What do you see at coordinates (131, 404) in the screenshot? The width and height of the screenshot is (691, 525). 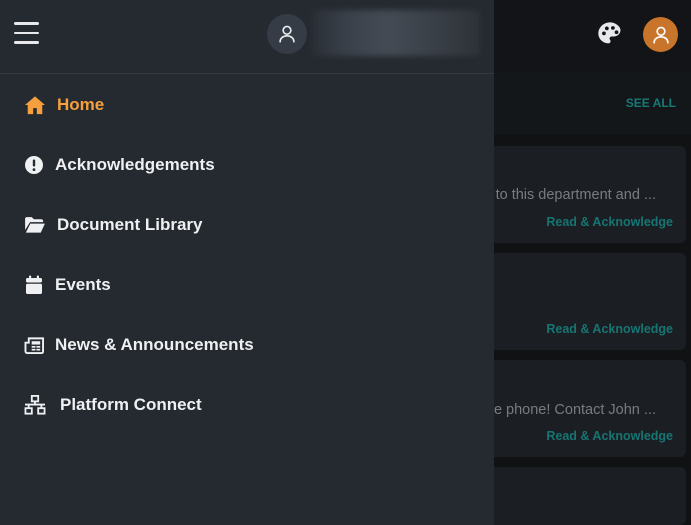 I see `nav-item-label: Platform Connect` at bounding box center [131, 404].